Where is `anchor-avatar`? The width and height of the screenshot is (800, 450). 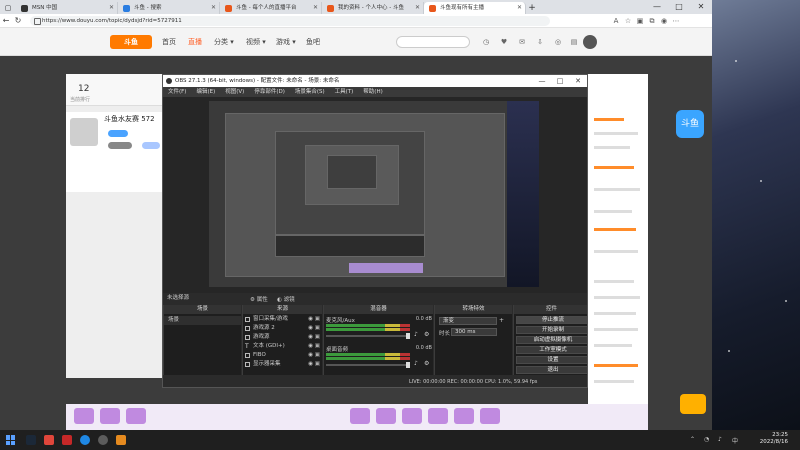
anchor-avatar is located at coordinates (84, 132).